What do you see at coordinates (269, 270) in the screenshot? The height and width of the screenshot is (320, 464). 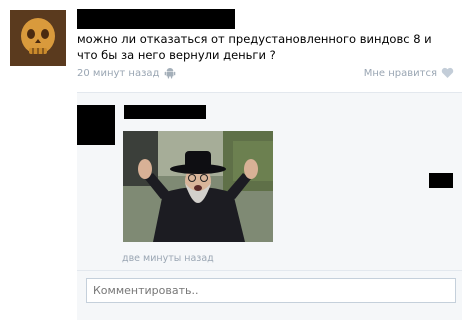 I see `divider` at bounding box center [269, 270].